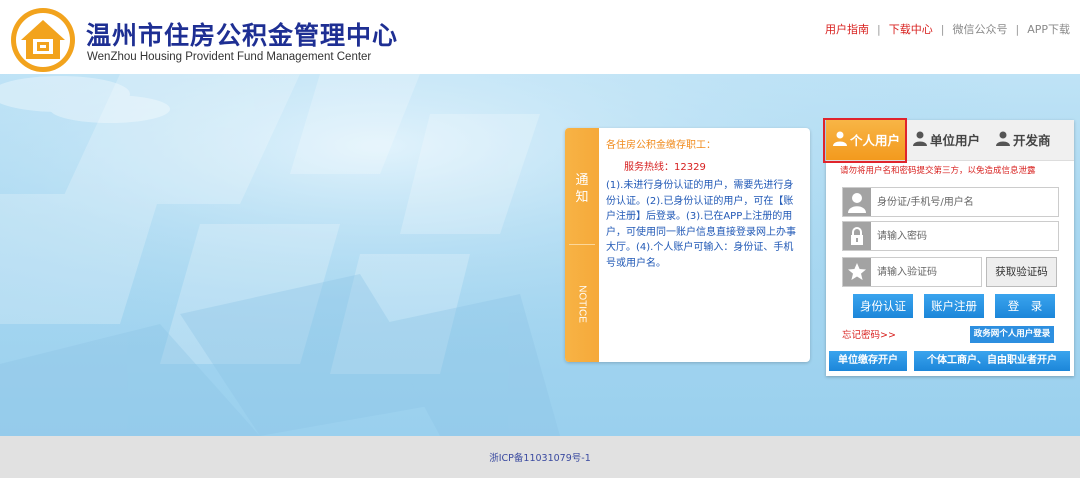  Describe the element at coordinates (582, 189) in the screenshot. I see `notice-tab-label: 通知` at that location.